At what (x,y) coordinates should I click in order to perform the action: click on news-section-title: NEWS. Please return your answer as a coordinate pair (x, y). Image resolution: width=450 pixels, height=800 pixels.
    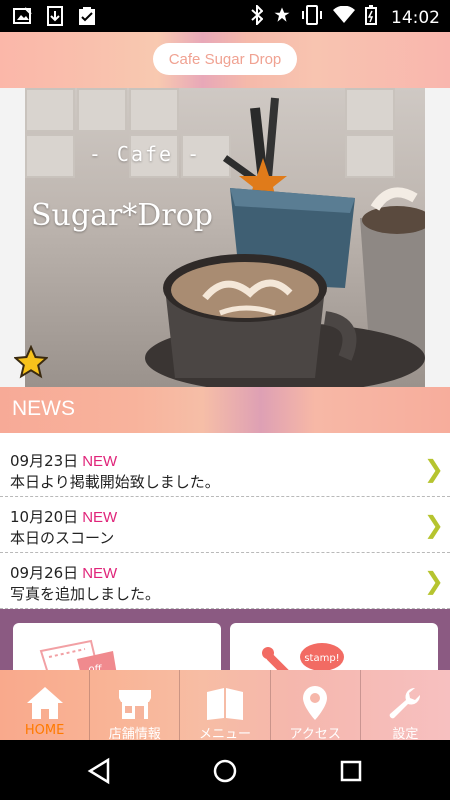
    Looking at the image, I should click on (43, 408).